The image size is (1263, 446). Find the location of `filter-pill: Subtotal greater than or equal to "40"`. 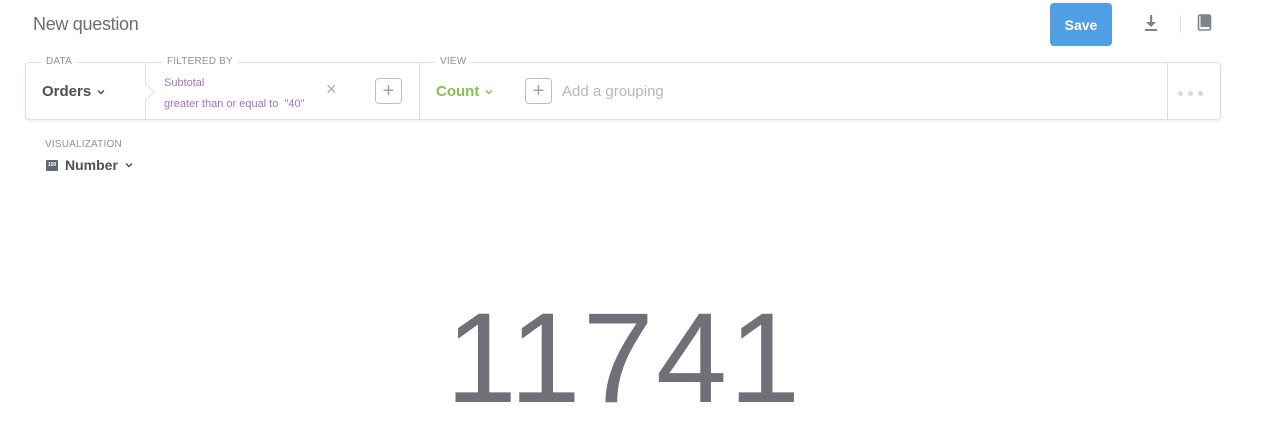

filter-pill: Subtotal greater than or equal to "40" is located at coordinates (234, 94).